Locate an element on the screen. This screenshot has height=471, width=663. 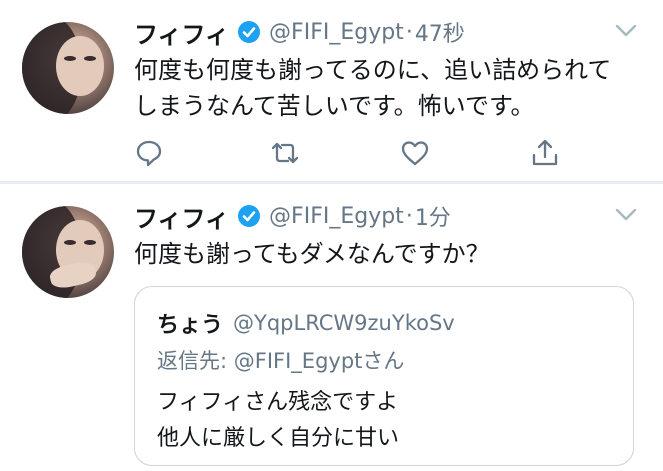
reply-prefix: 返信先: is located at coordinates (195, 361).